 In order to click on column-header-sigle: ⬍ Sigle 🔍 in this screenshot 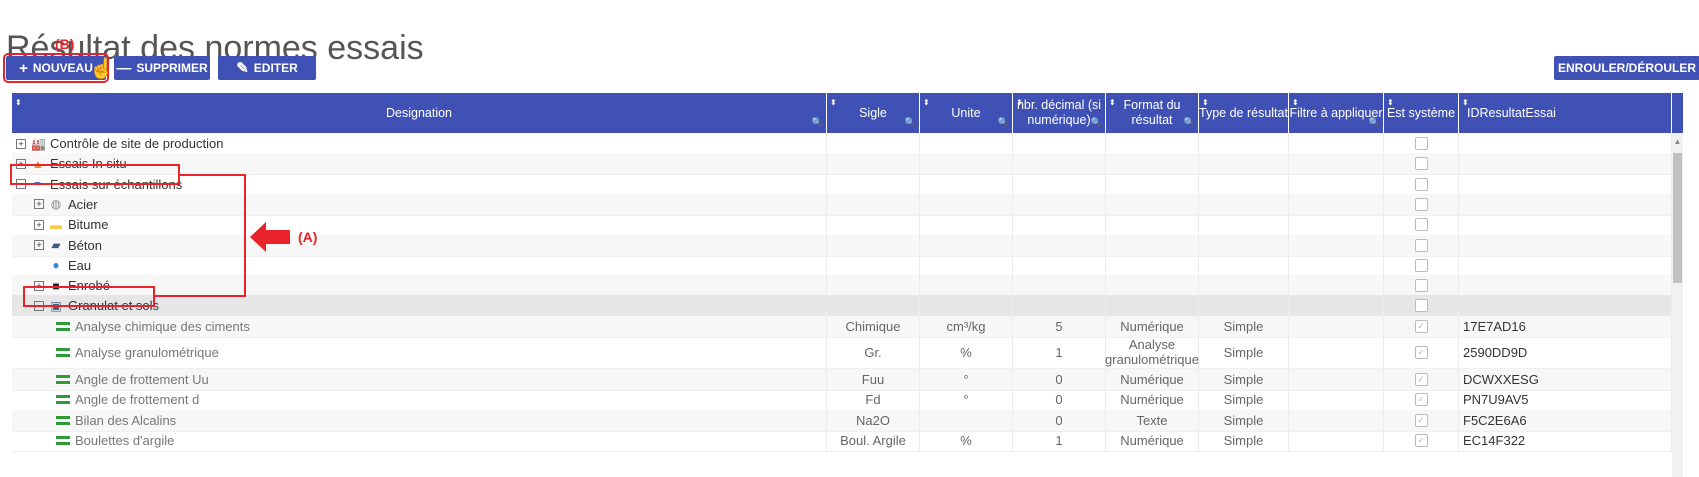, I will do `click(873, 113)`.